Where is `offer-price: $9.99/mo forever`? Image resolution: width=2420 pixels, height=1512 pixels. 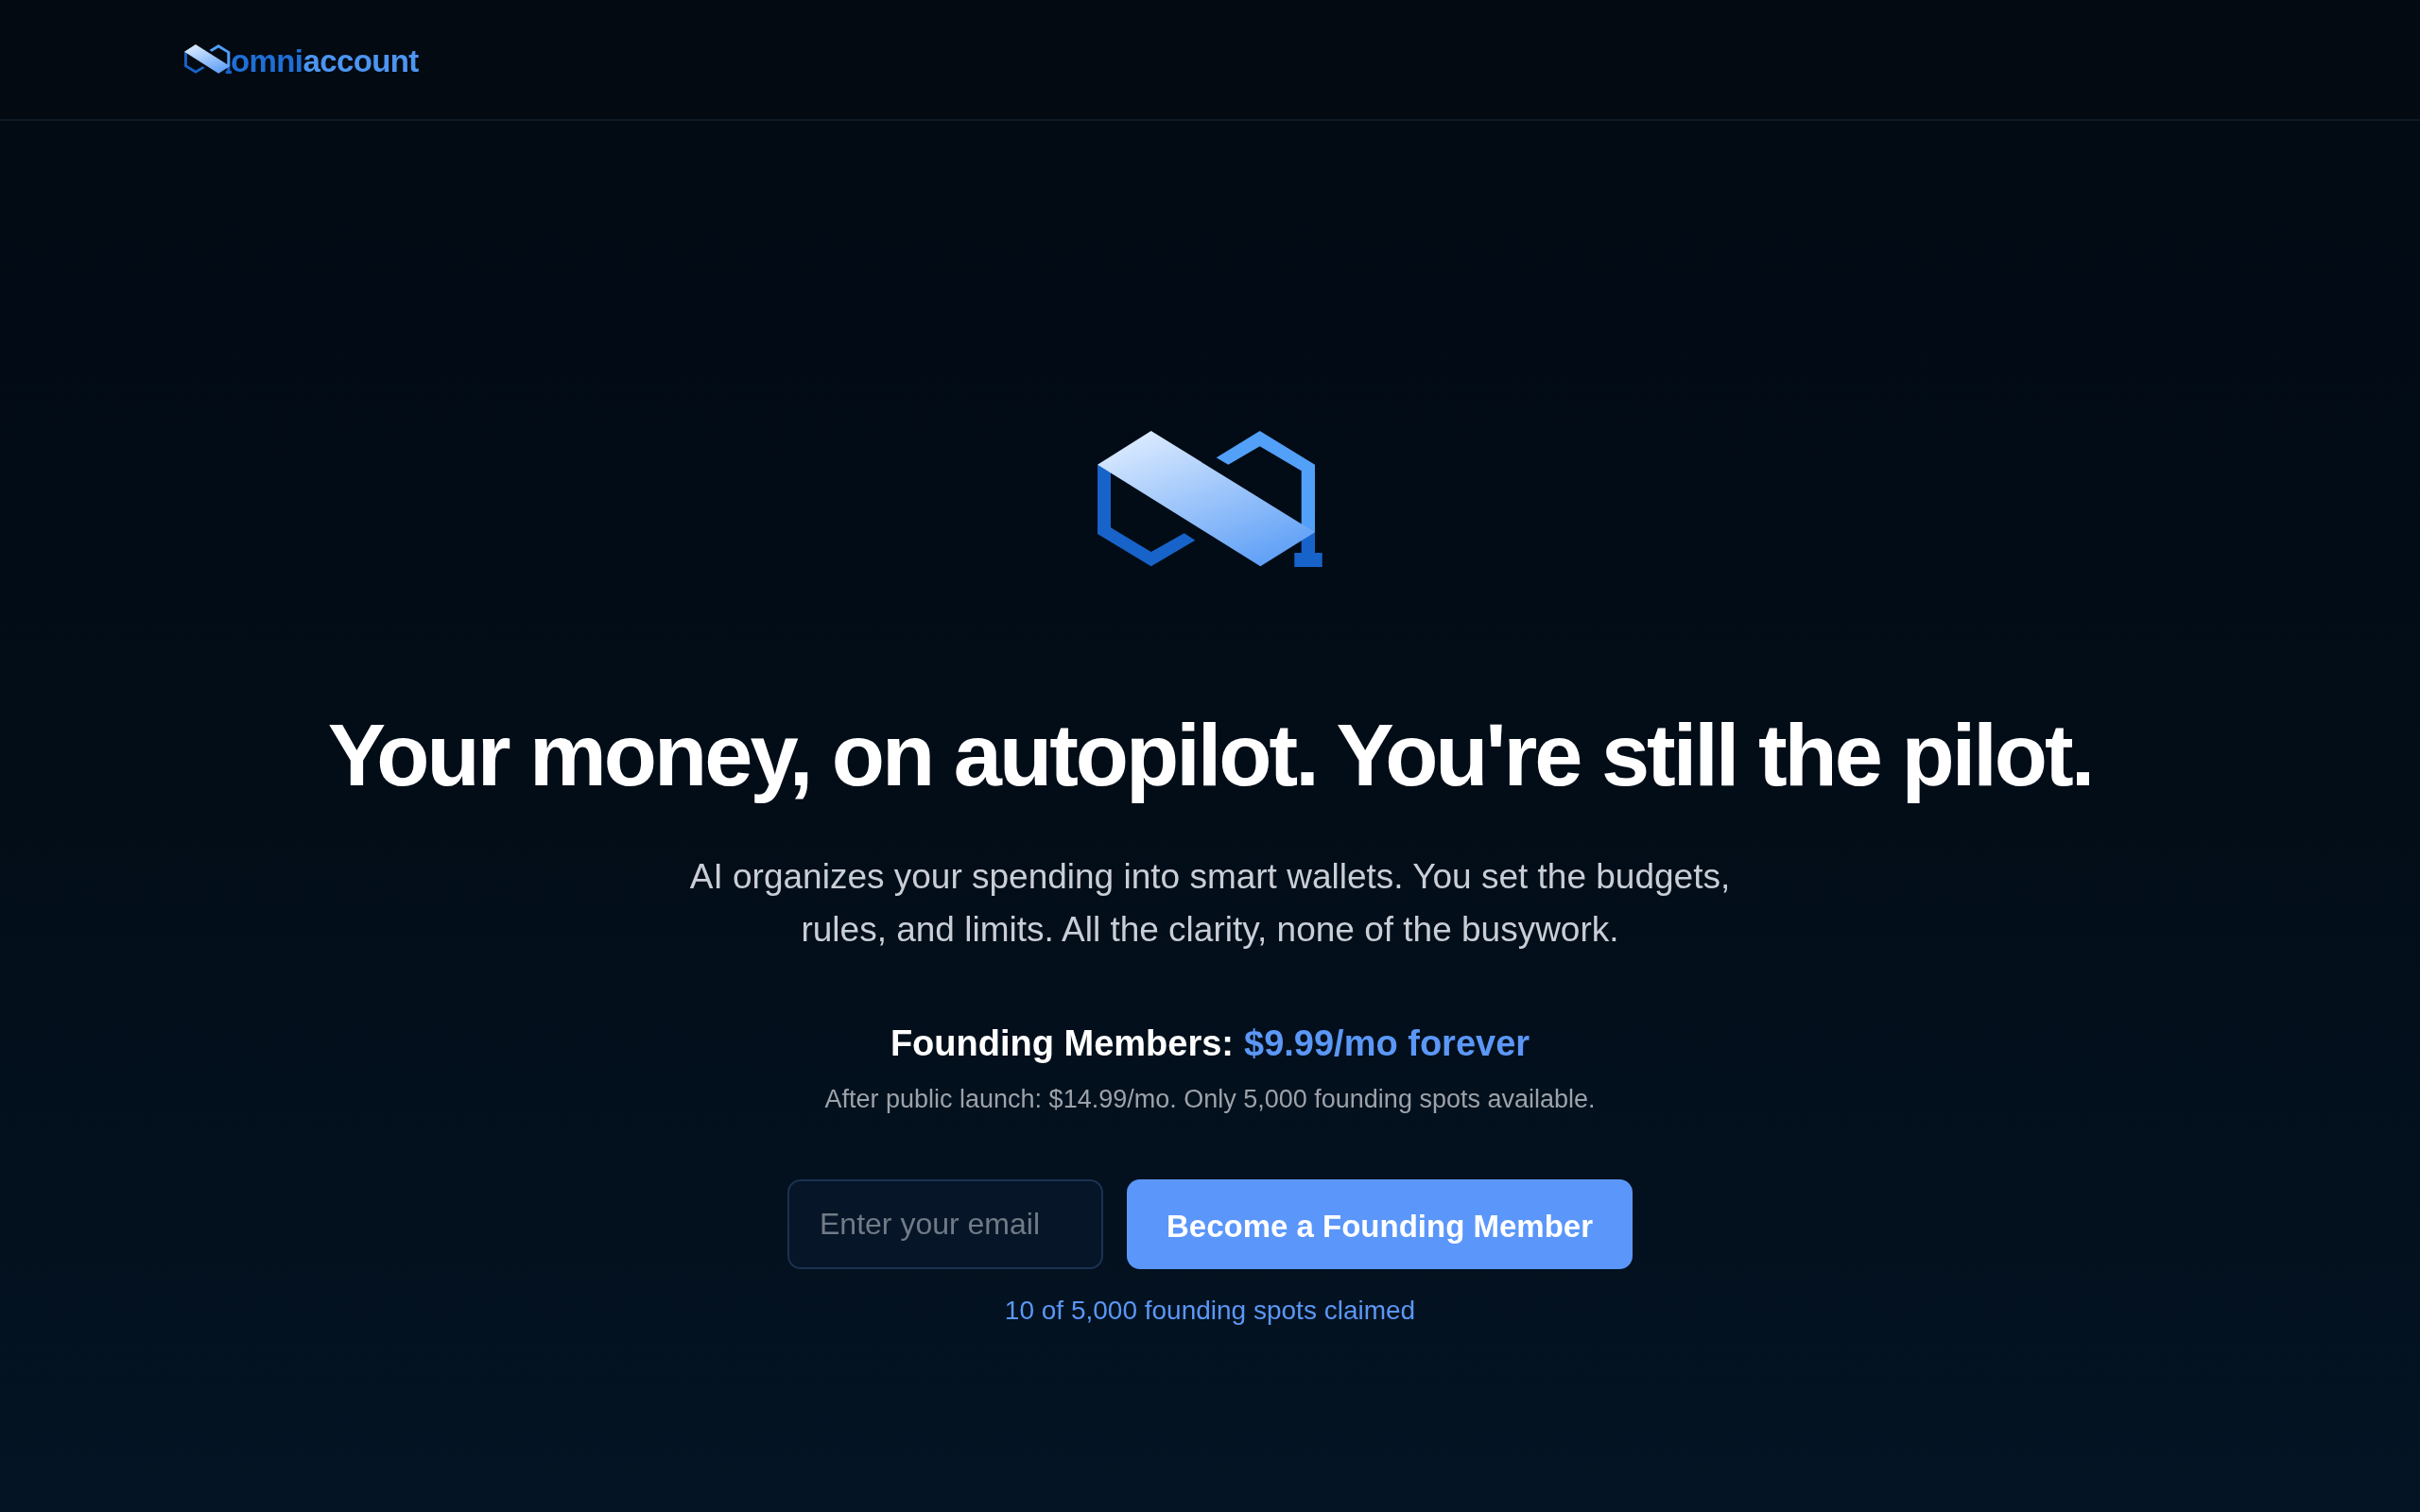
offer-price: $9.99/mo forever is located at coordinates (1387, 1043).